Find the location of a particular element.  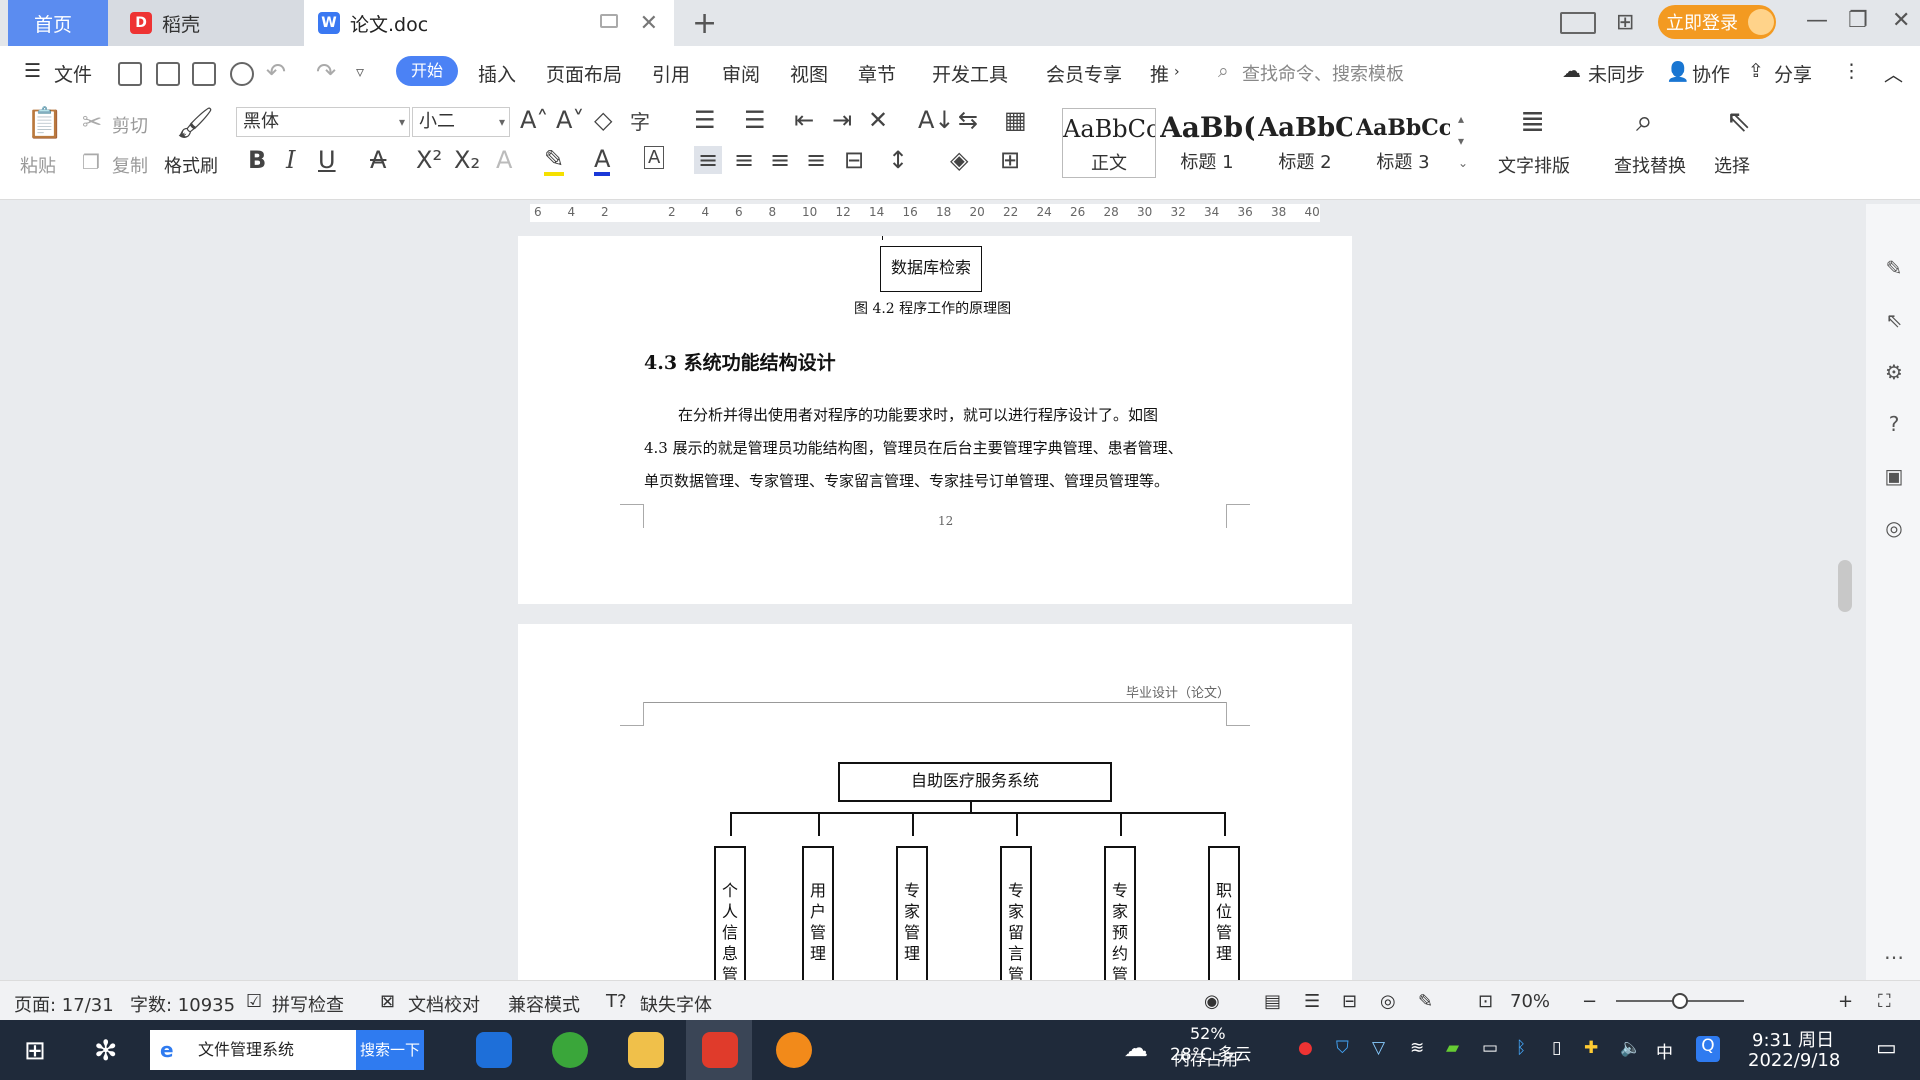

text-effect-icon: A is located at coordinates (504, 160).